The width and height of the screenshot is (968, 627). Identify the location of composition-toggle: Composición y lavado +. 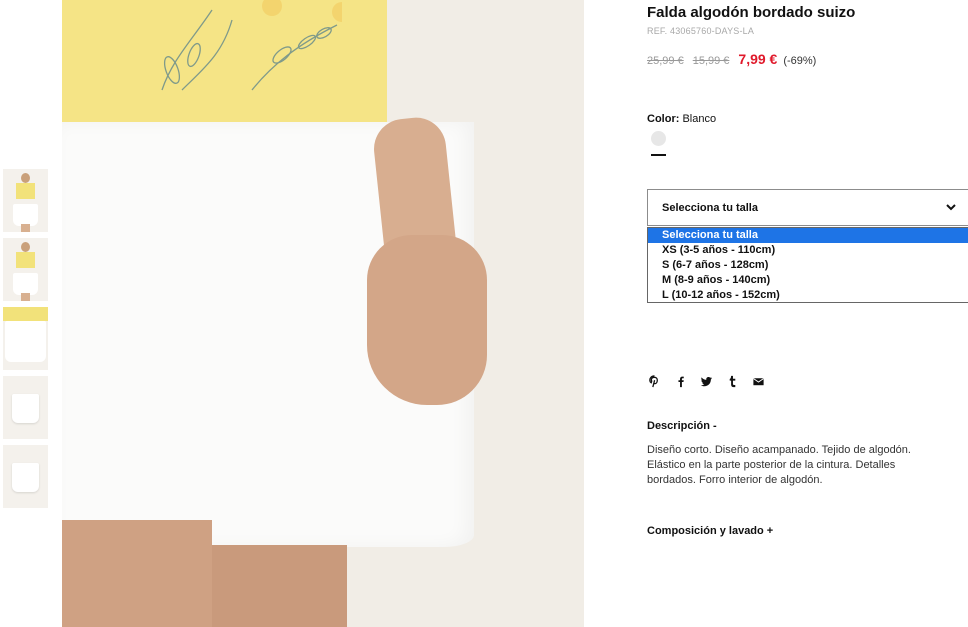
(710, 531).